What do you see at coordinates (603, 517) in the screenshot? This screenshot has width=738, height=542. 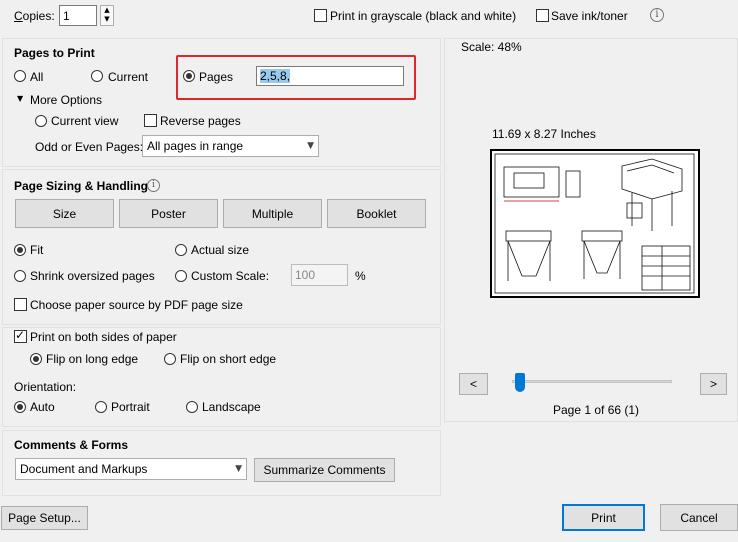 I see `print-button: Print` at bounding box center [603, 517].